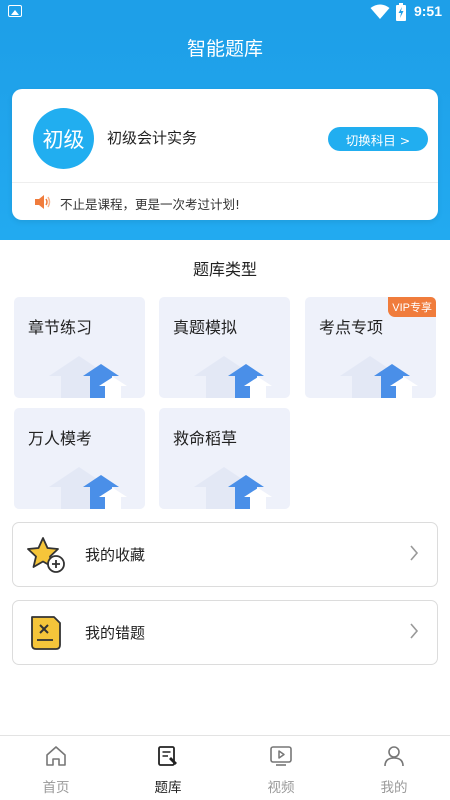 The height and width of the screenshot is (800, 450). I want to click on status-bar: 9:51, so click(225, 12).